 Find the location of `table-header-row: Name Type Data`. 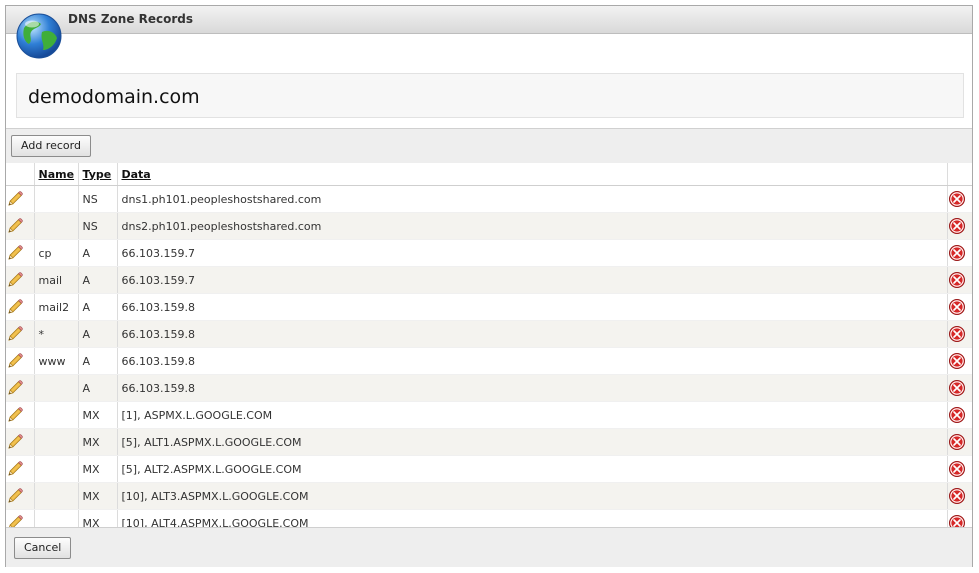

table-header-row: Name Type Data is located at coordinates (489, 174).